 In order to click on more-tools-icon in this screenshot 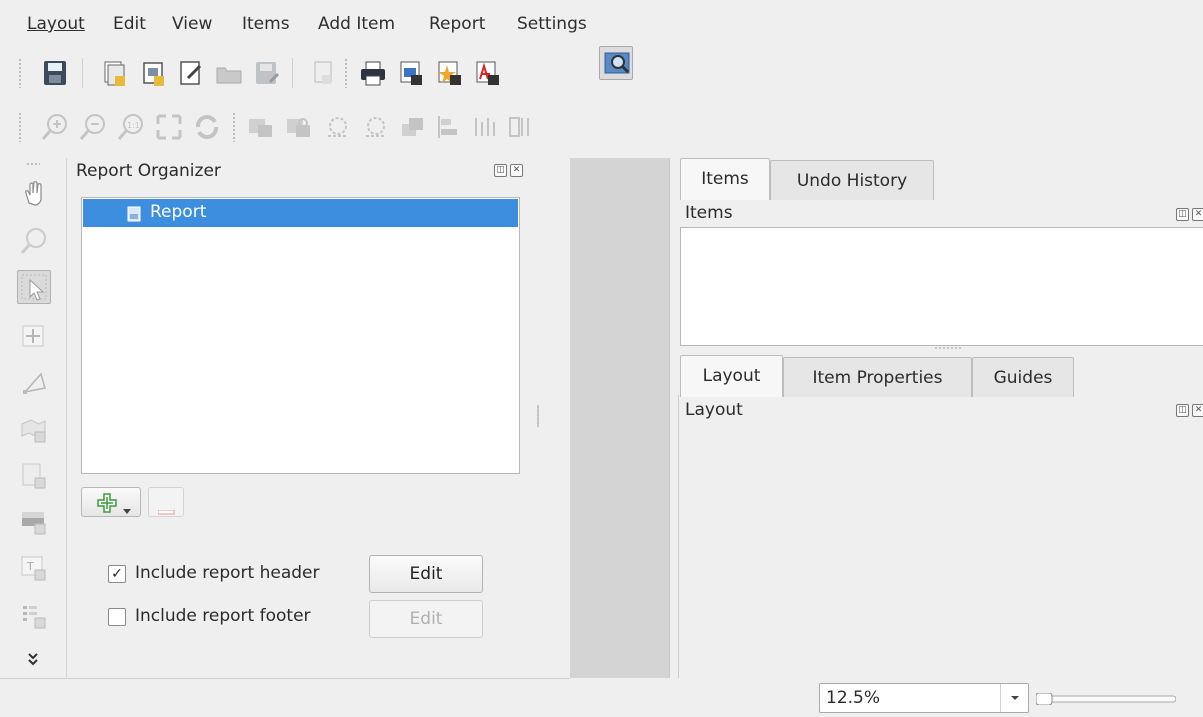, I will do `click(34, 660)`.